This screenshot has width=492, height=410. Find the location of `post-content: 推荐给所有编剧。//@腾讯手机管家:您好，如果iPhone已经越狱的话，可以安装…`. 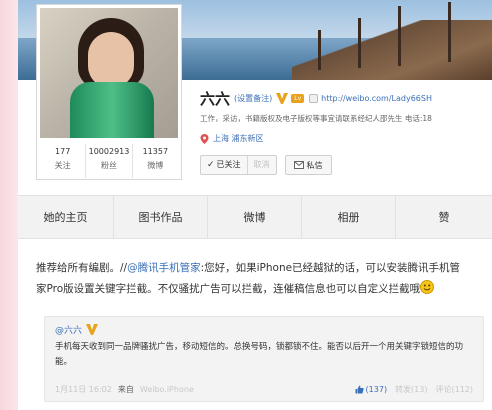

post-content: 推荐给所有编剧。//@腾讯手机管家:您好，如果iPhone已经越狱的话，可以安装… is located at coordinates (264, 279).